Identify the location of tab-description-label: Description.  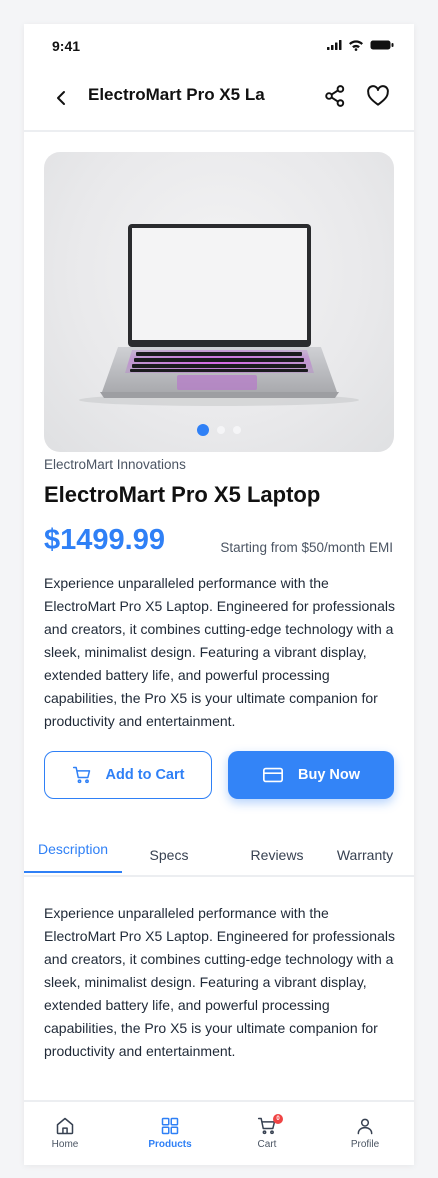
(73, 849).